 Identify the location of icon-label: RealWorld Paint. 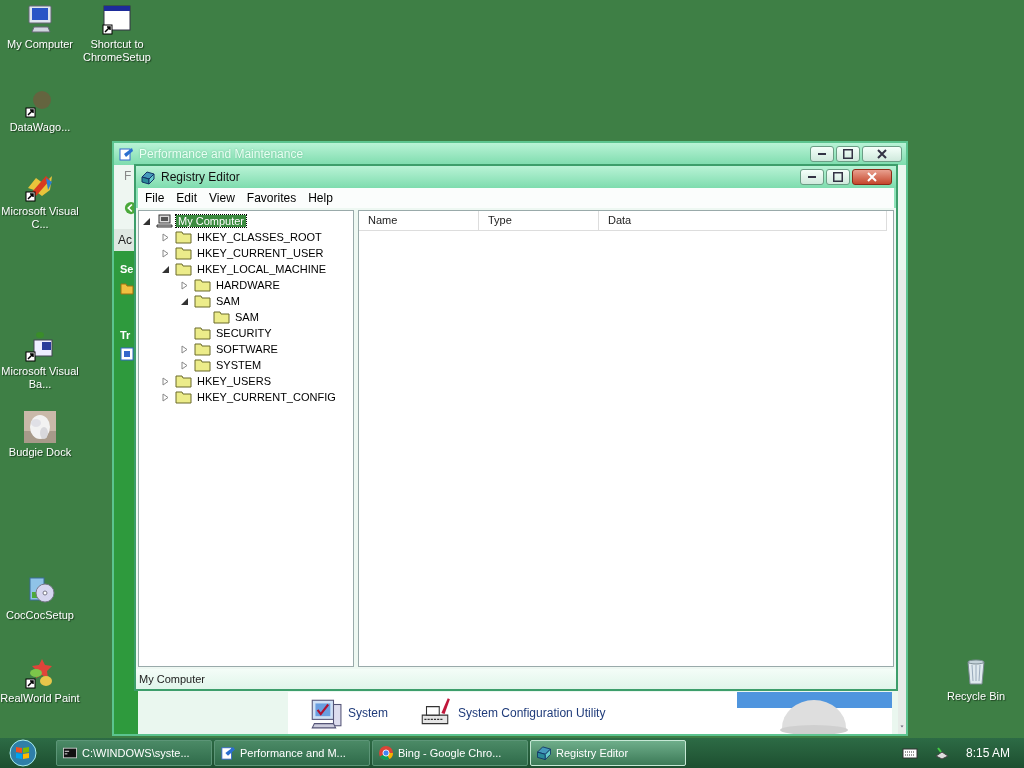
(40, 698).